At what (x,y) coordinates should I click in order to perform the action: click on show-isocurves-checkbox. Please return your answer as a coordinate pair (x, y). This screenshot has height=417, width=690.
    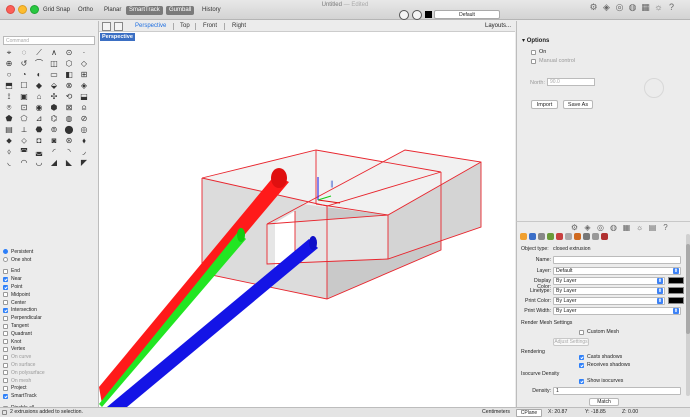
    Looking at the image, I should click on (581, 381).